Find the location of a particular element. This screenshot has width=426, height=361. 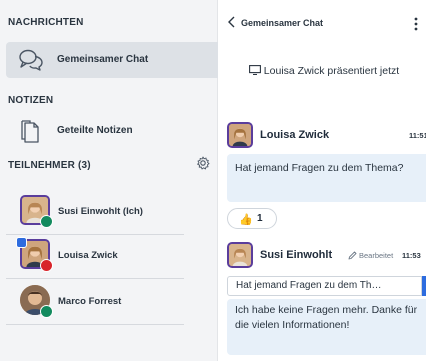

participant-name: Marco Forrest is located at coordinates (90, 301).